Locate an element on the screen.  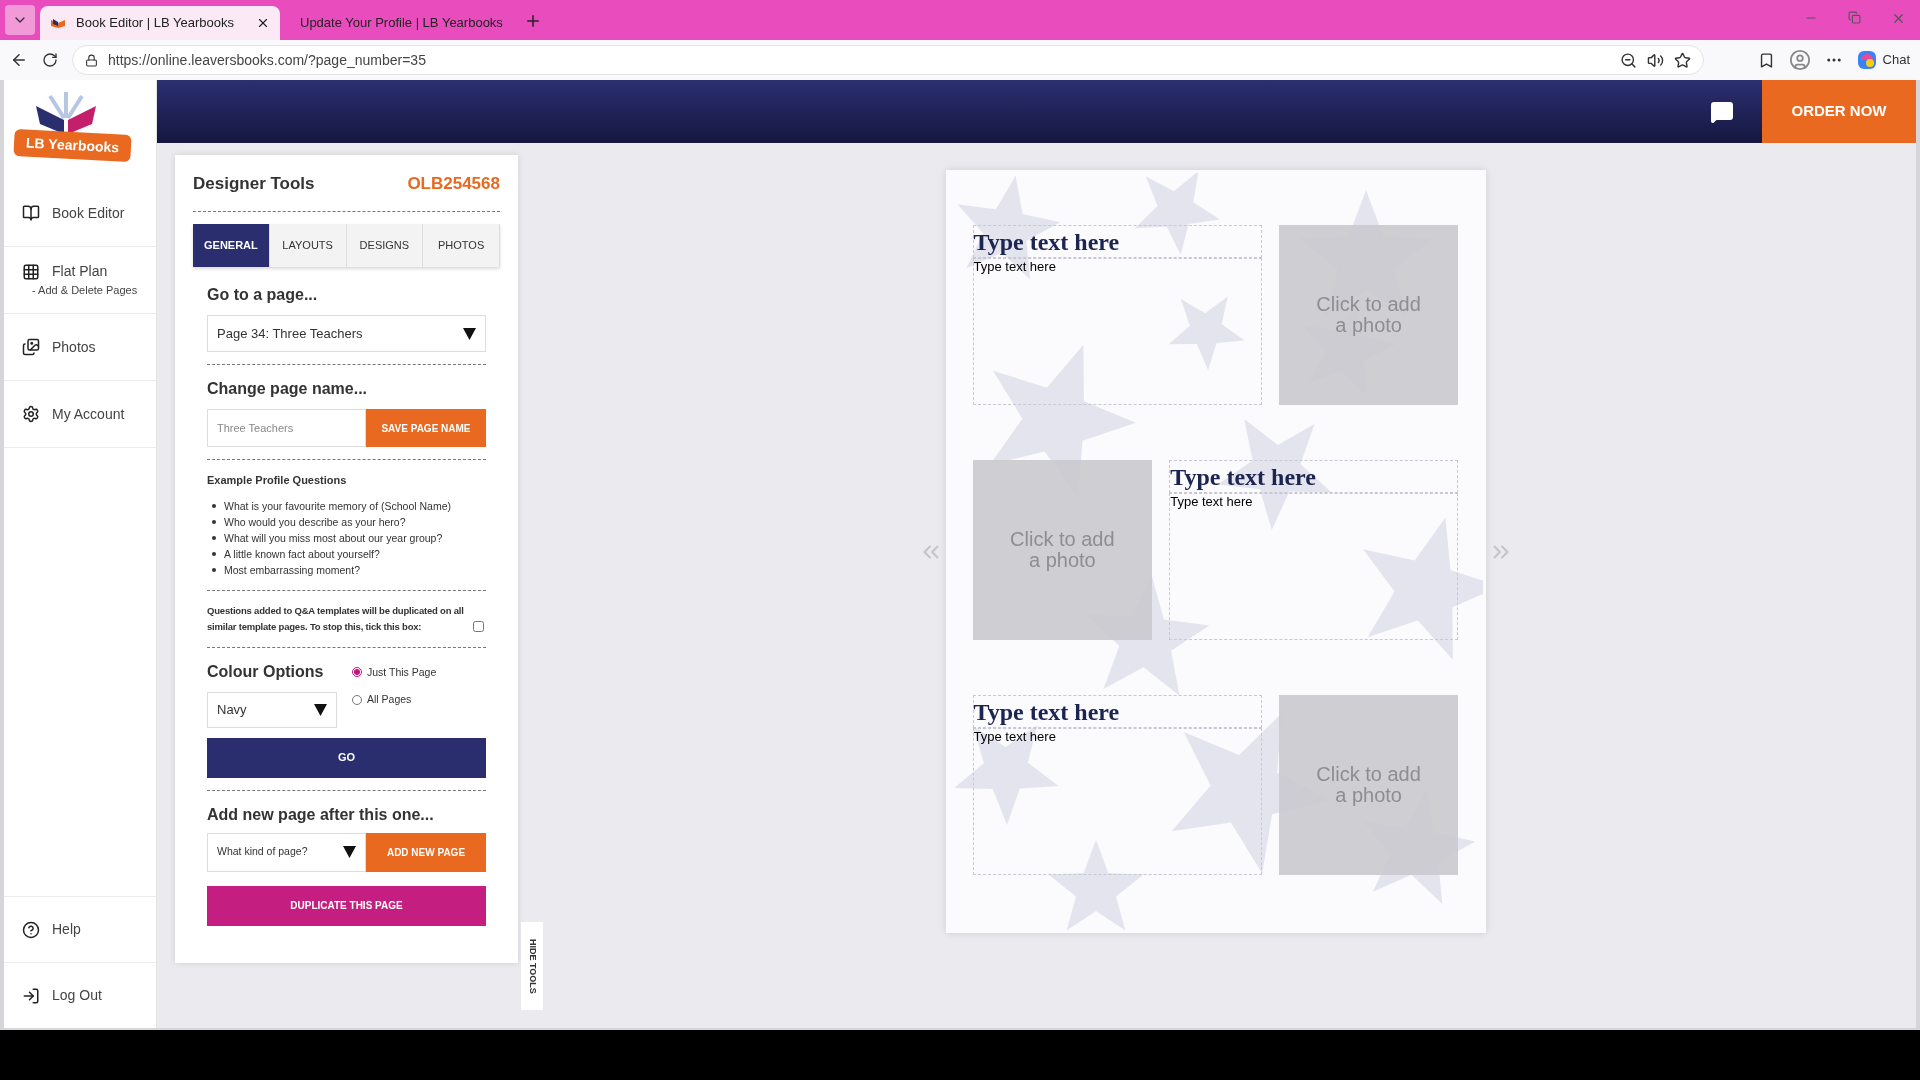
url-text: https://online.leaversbooks.com/?page_number=35 is located at coordinates (267, 60).